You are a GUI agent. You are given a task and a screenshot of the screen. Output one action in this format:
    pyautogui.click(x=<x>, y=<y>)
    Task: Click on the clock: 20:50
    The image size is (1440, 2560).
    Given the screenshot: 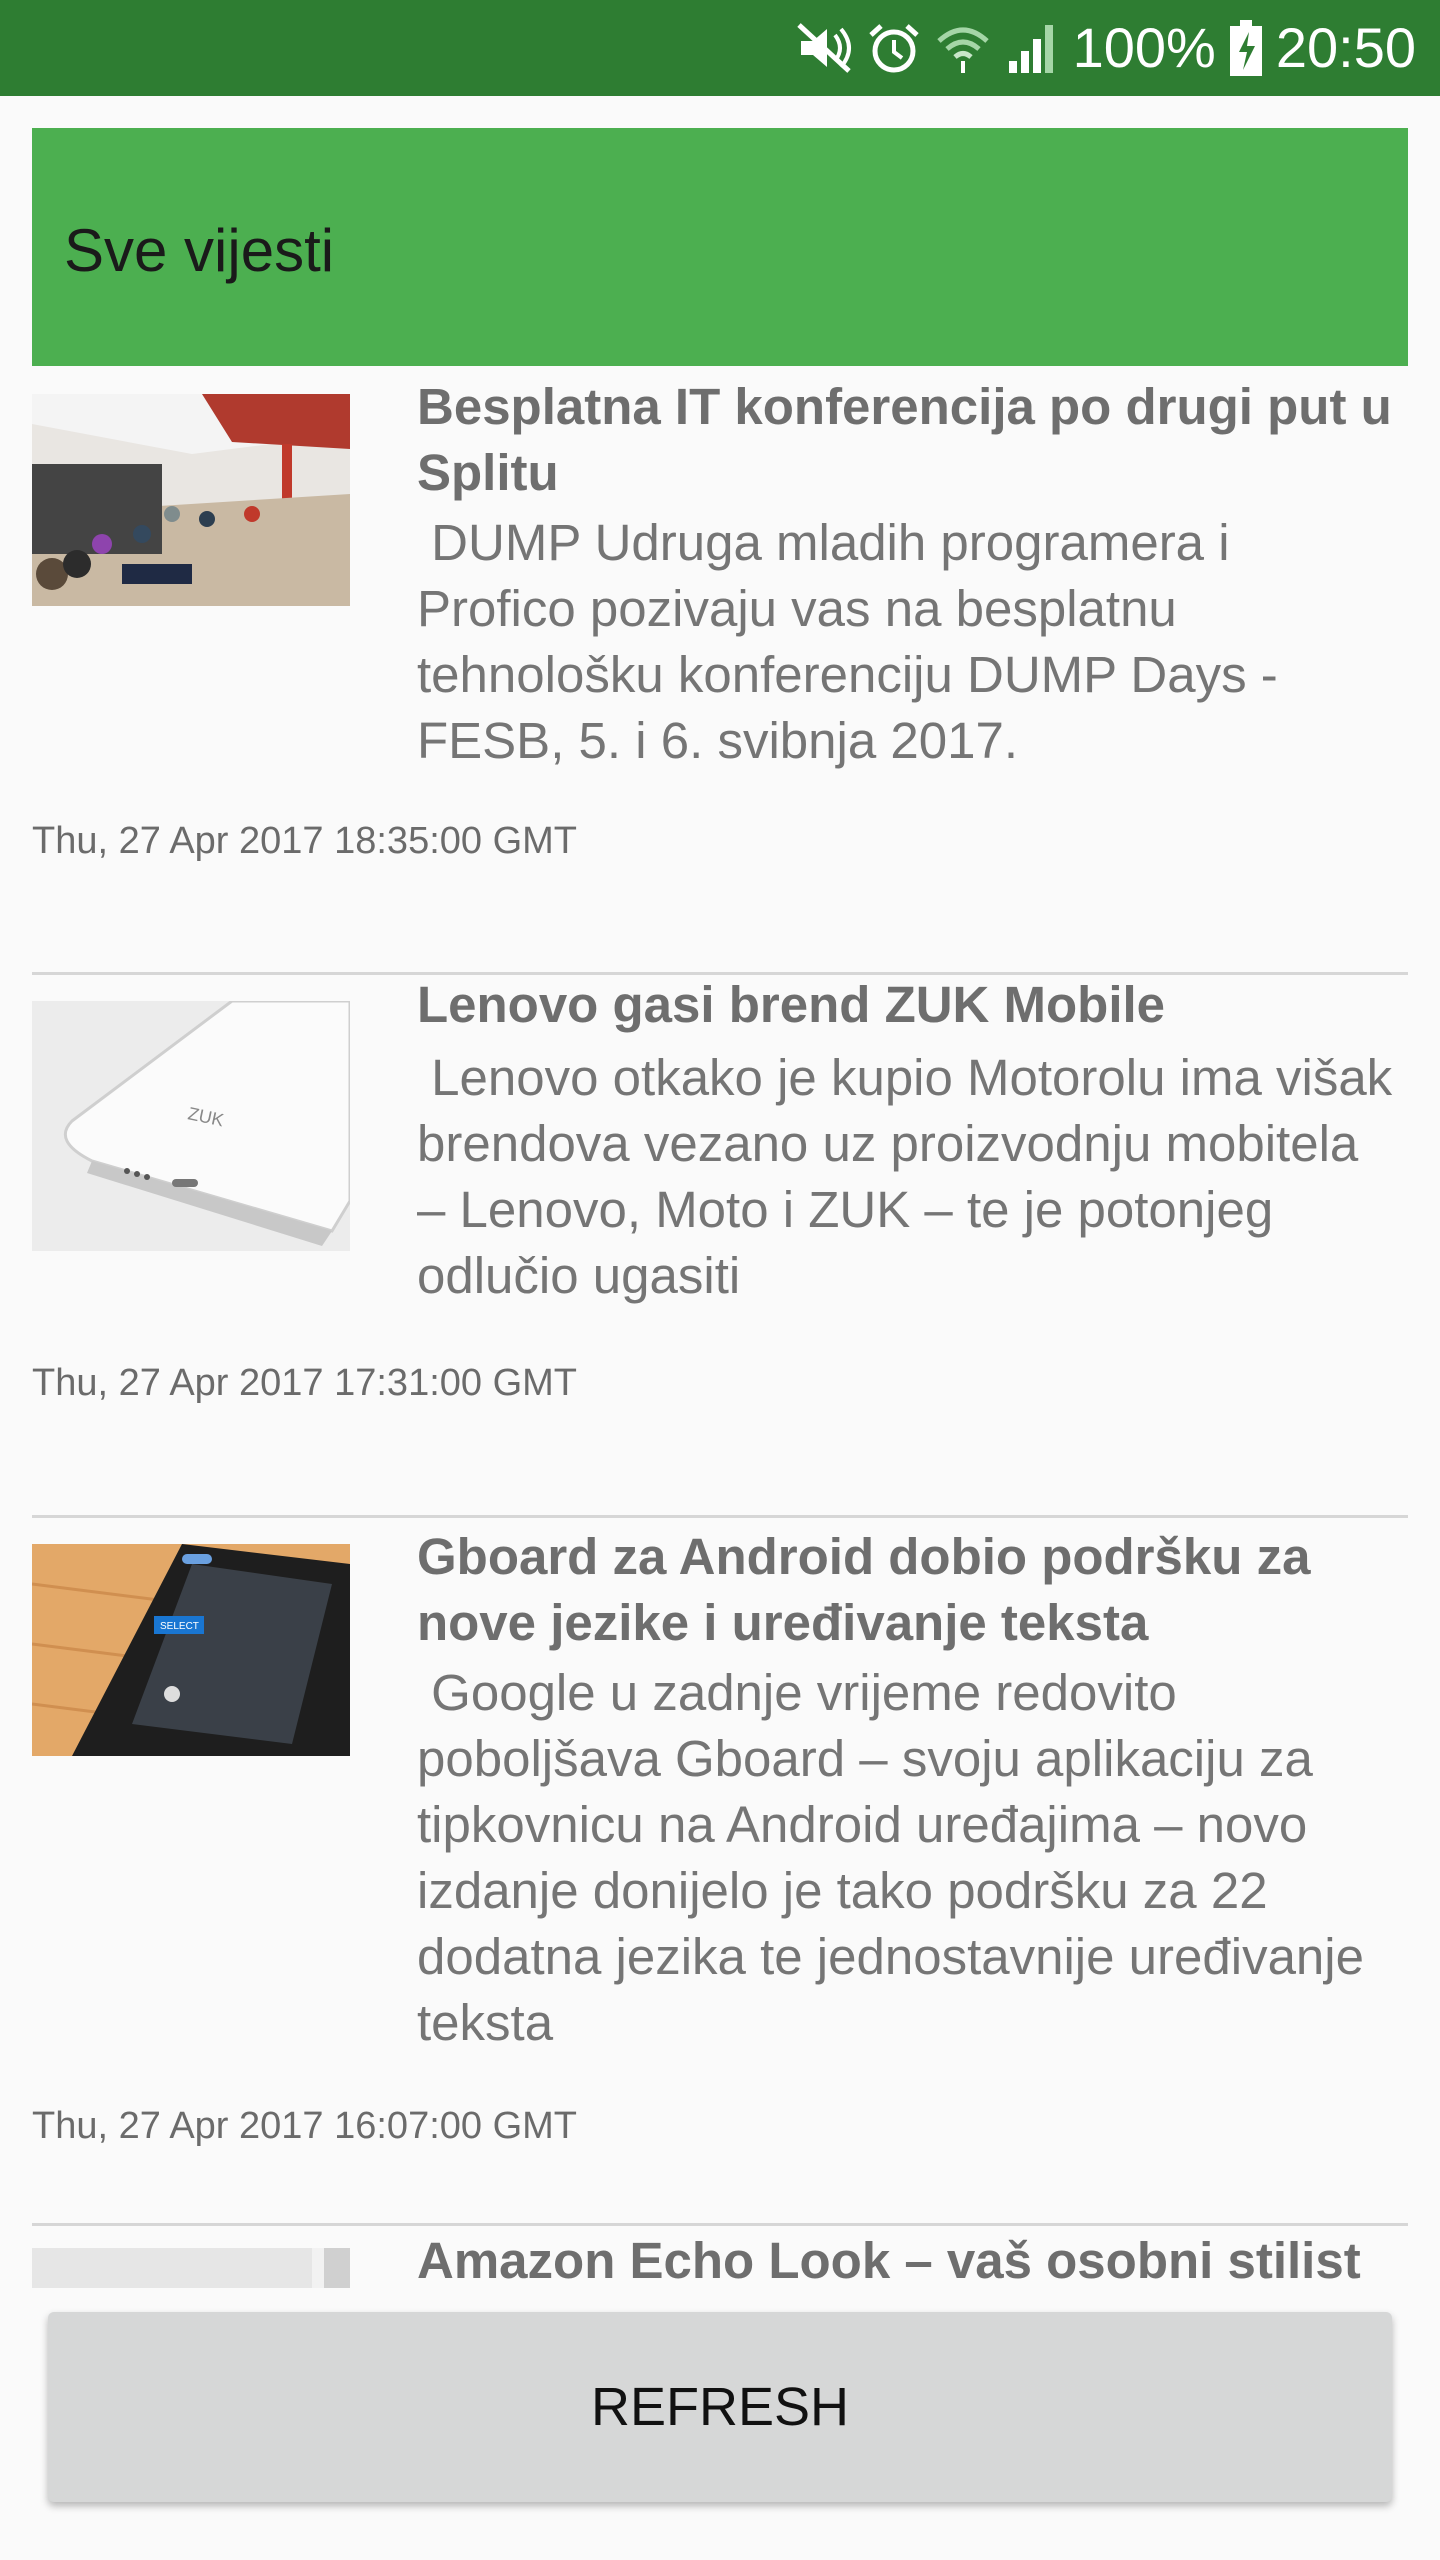 What is the action you would take?
    pyautogui.click(x=1345, y=47)
    